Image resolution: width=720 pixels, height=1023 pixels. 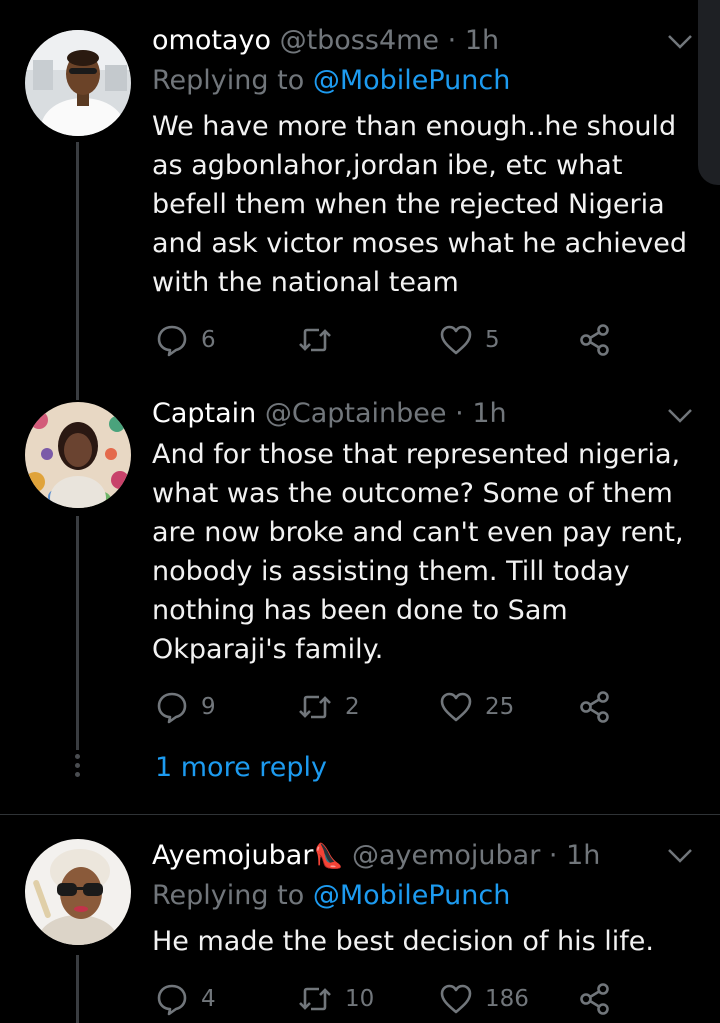 I want to click on tweet-actions: 6 5, so click(x=390, y=340).